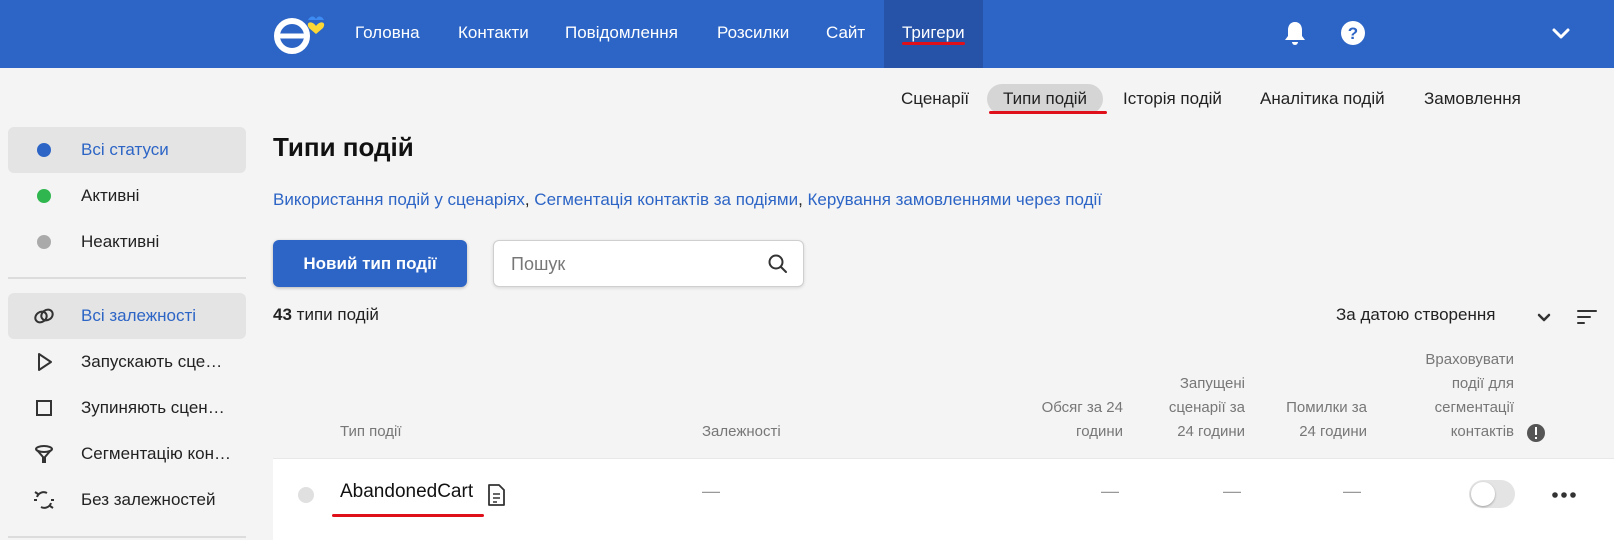  Describe the element at coordinates (120, 241) in the screenshot. I see `filter-label: Неактивні` at that location.